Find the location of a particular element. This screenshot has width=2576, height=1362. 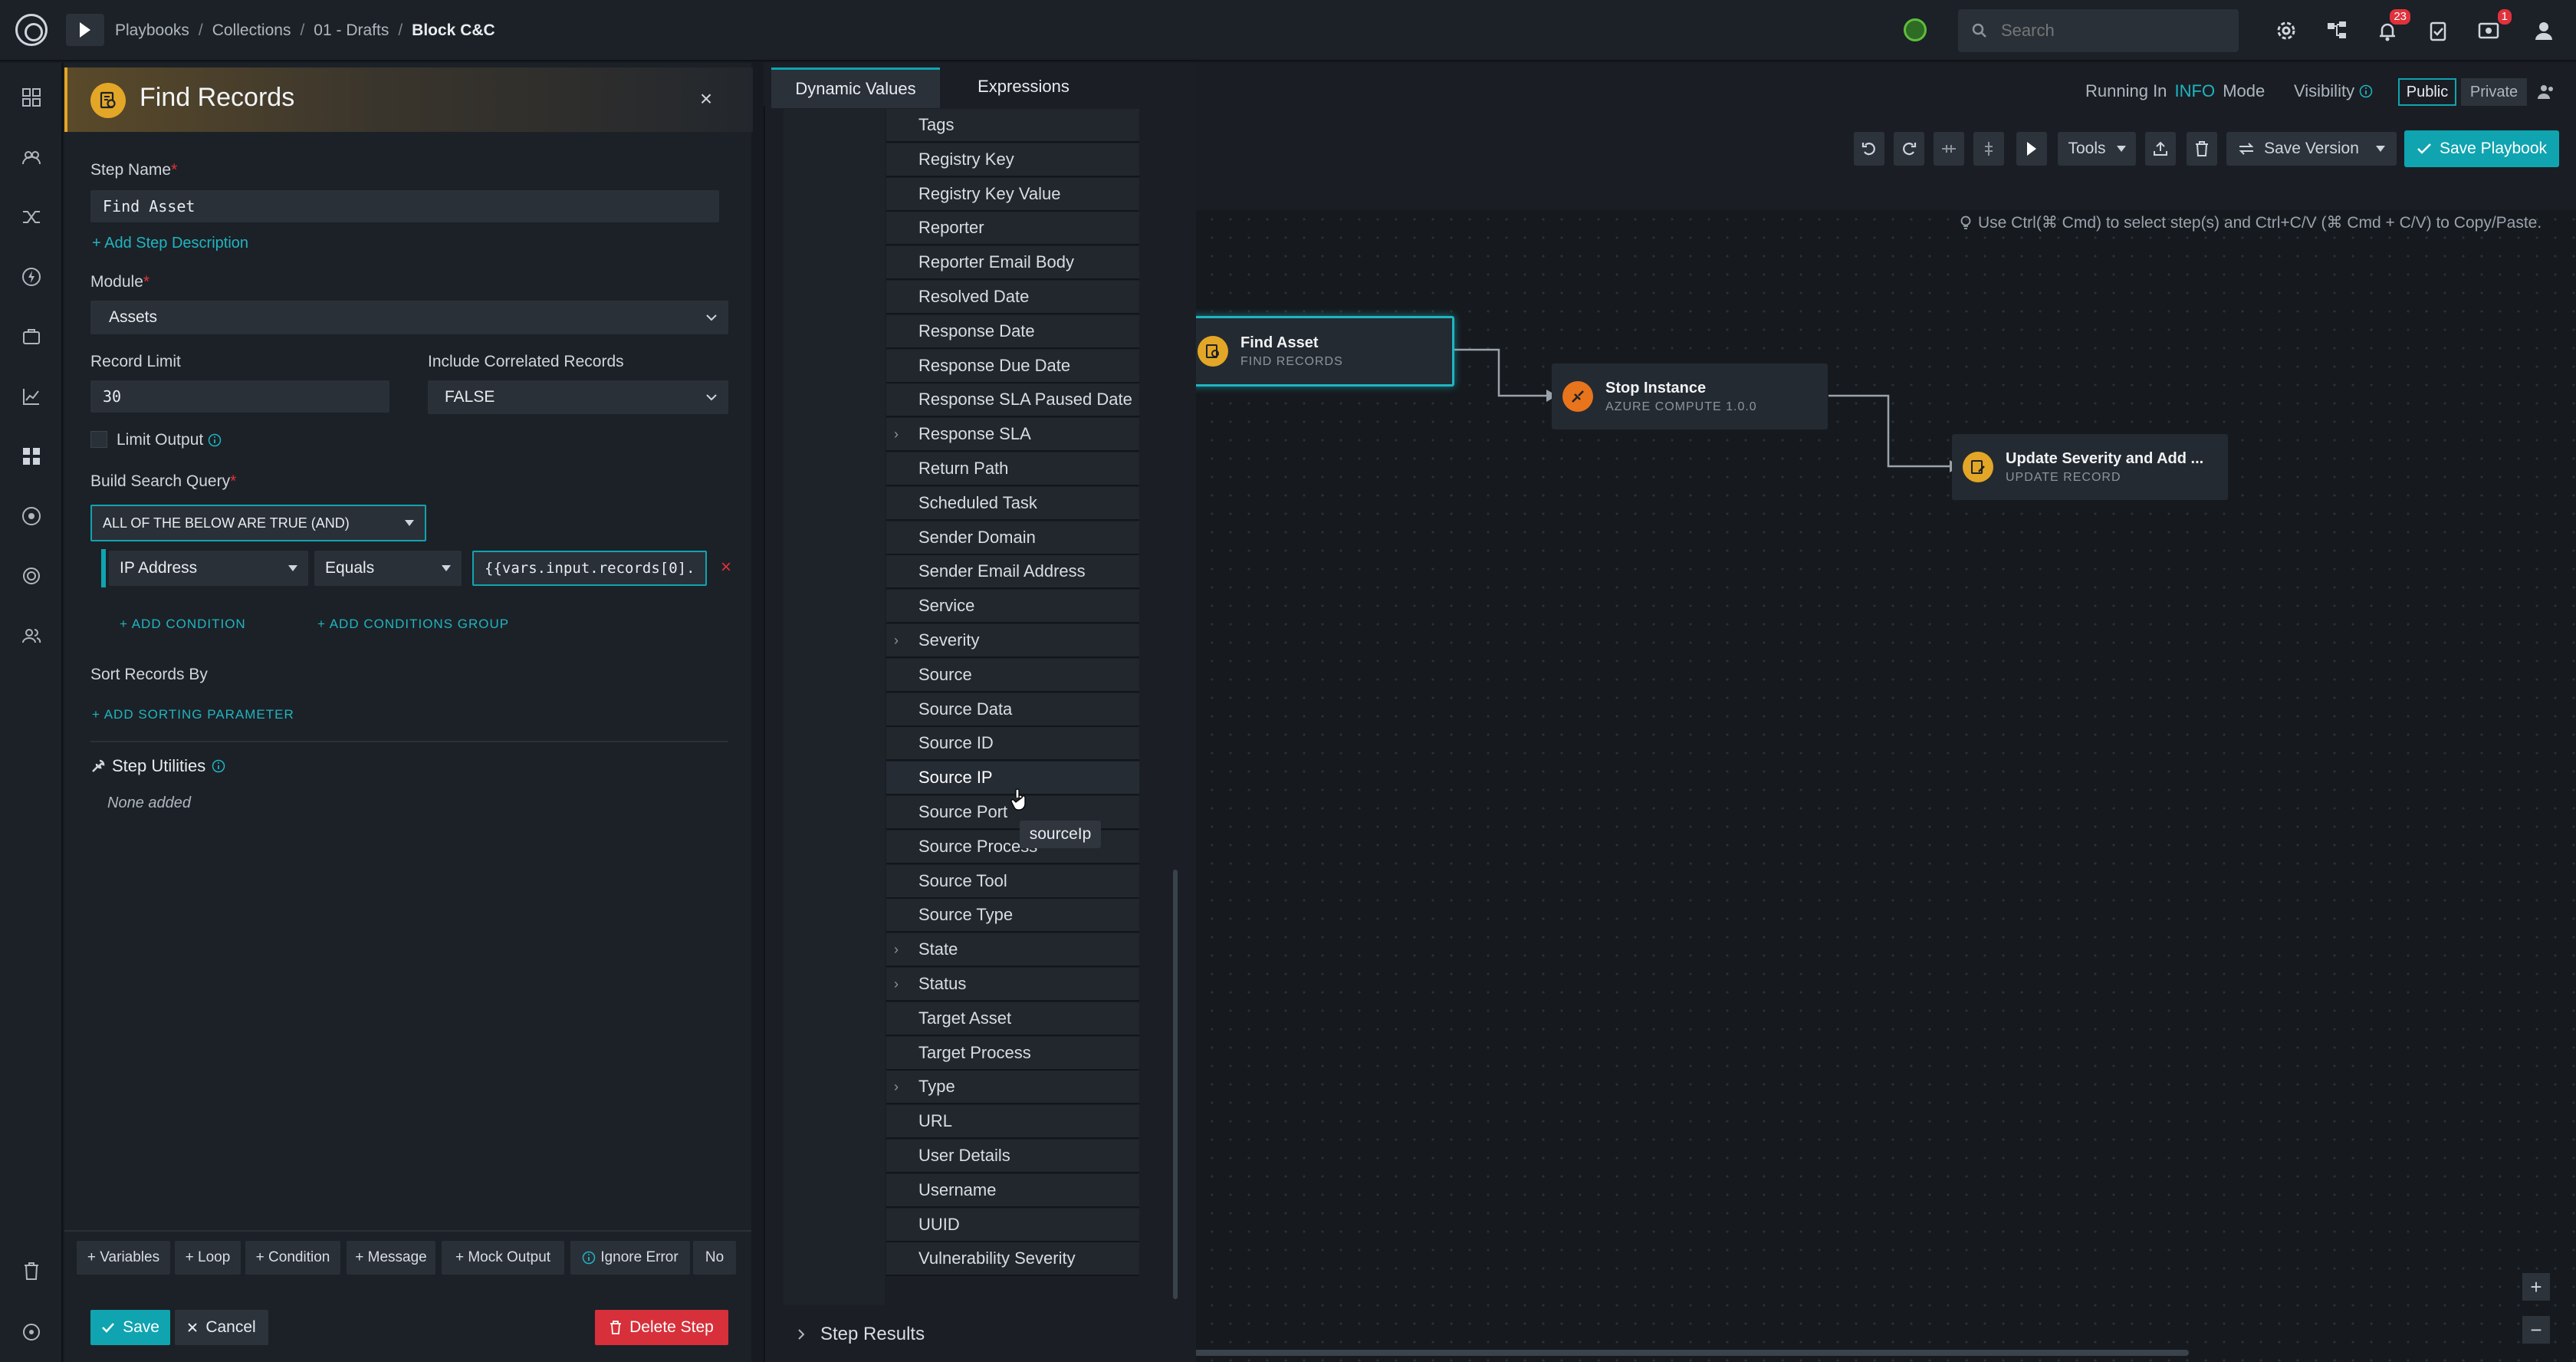

dynamic-value-item: Registry Key Value is located at coordinates (1013, 195).